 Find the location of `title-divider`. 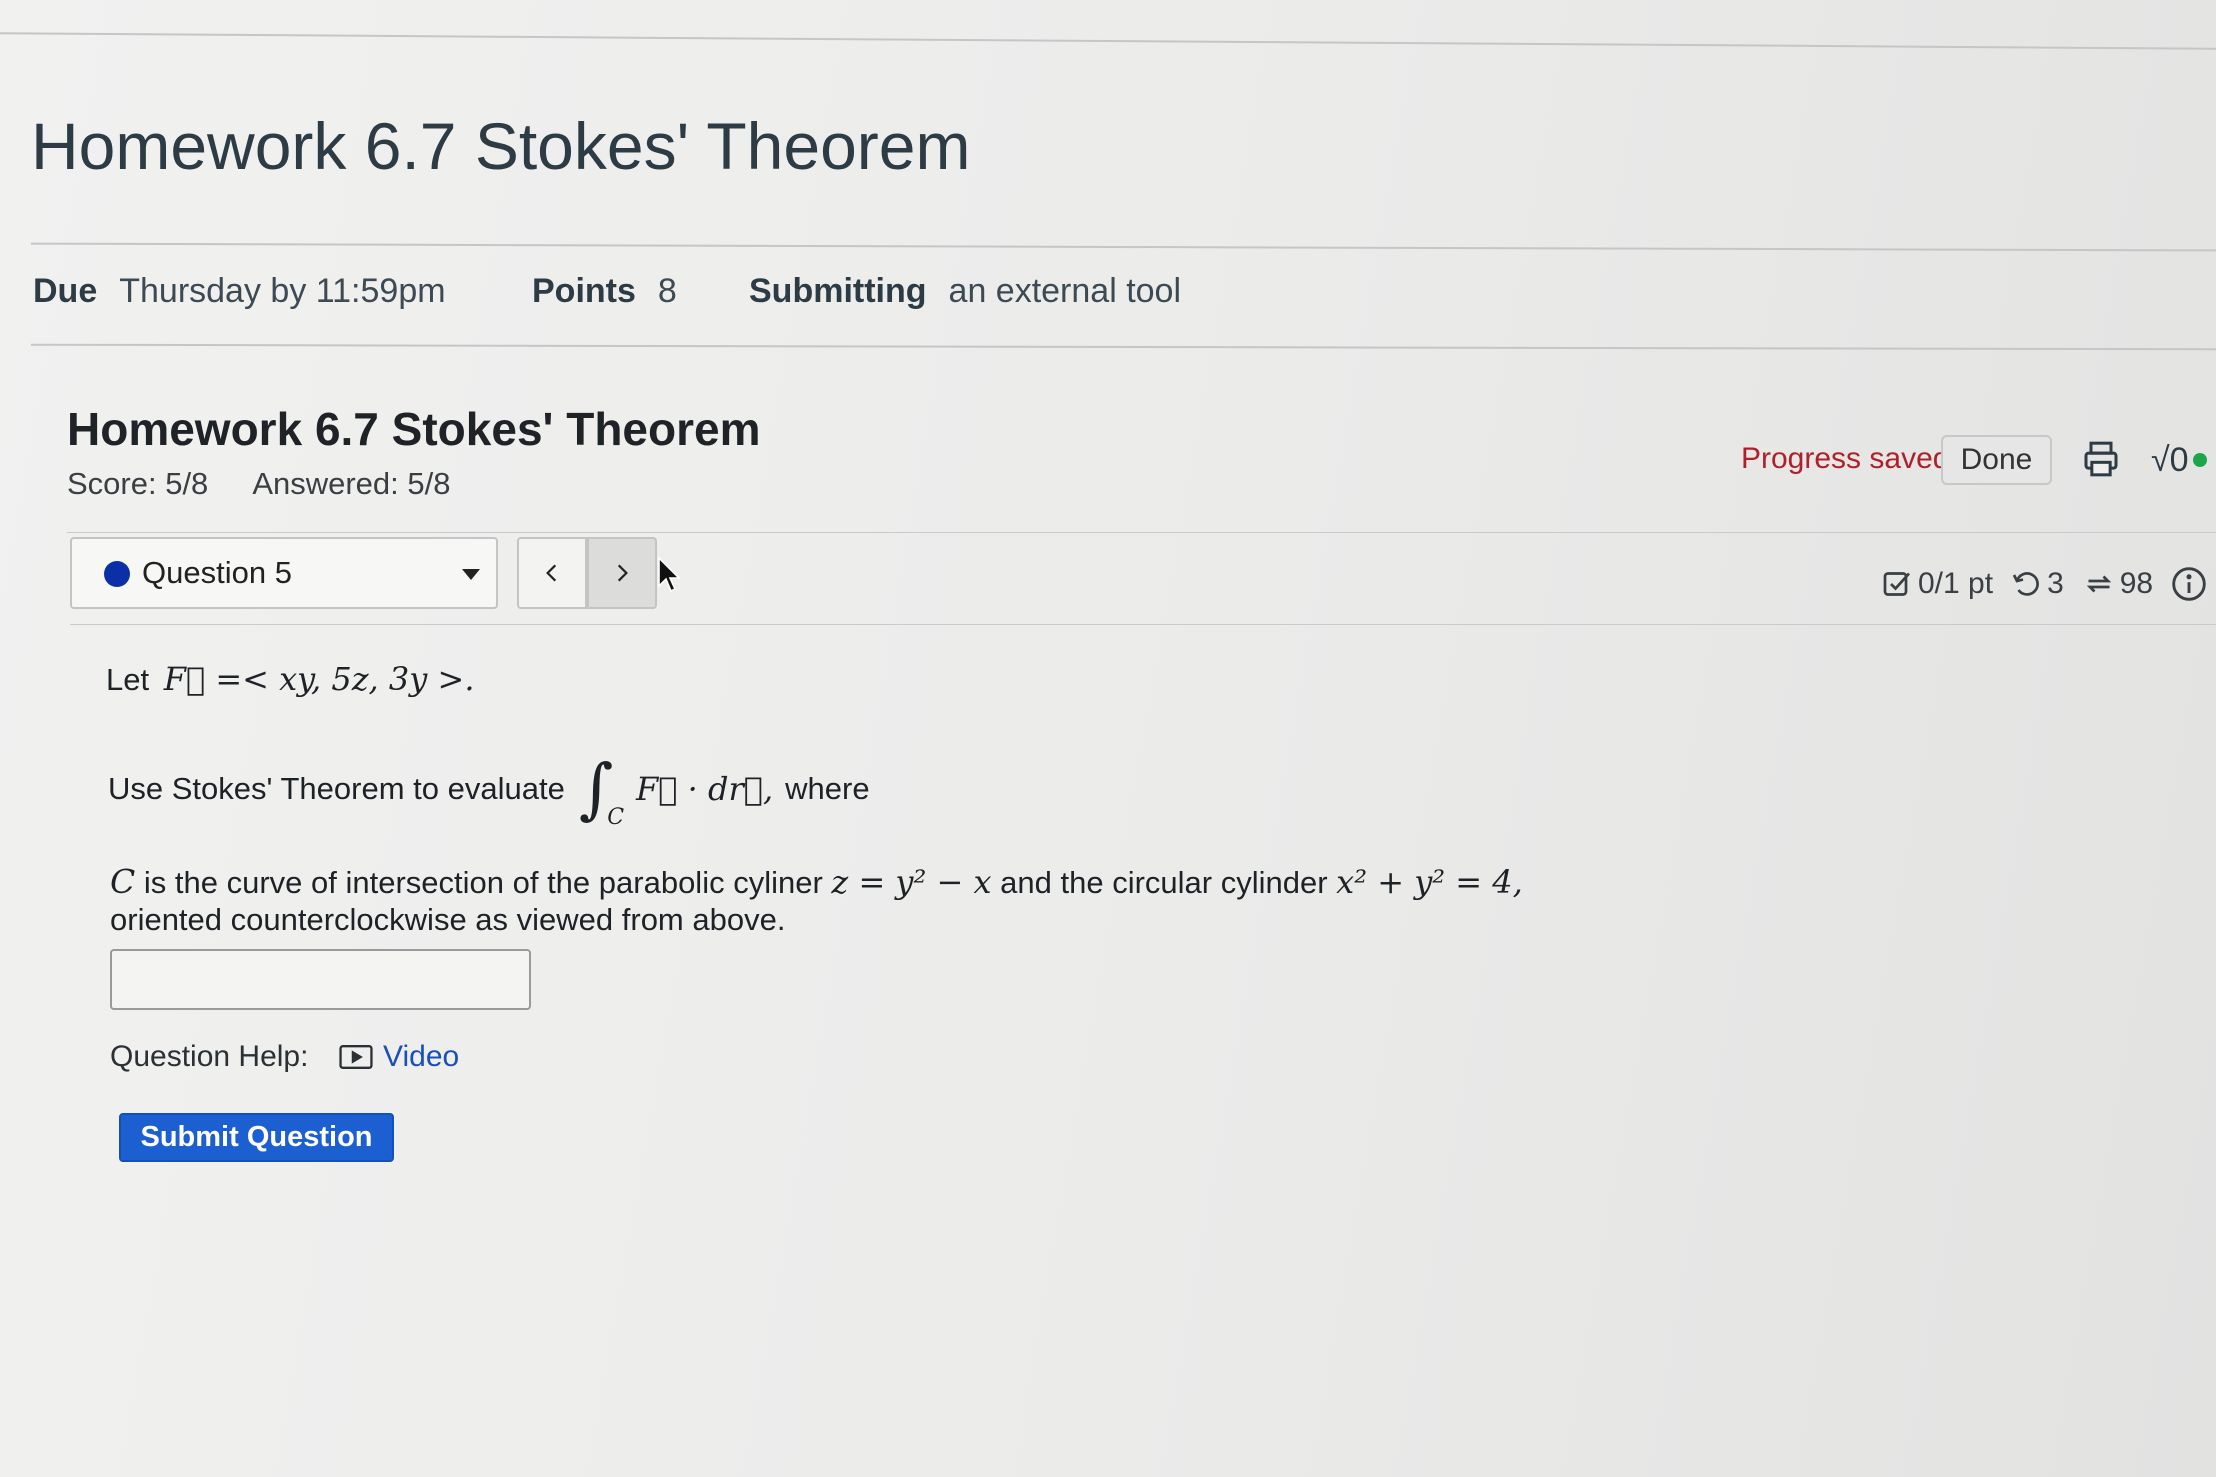

title-divider is located at coordinates (1123, 247).